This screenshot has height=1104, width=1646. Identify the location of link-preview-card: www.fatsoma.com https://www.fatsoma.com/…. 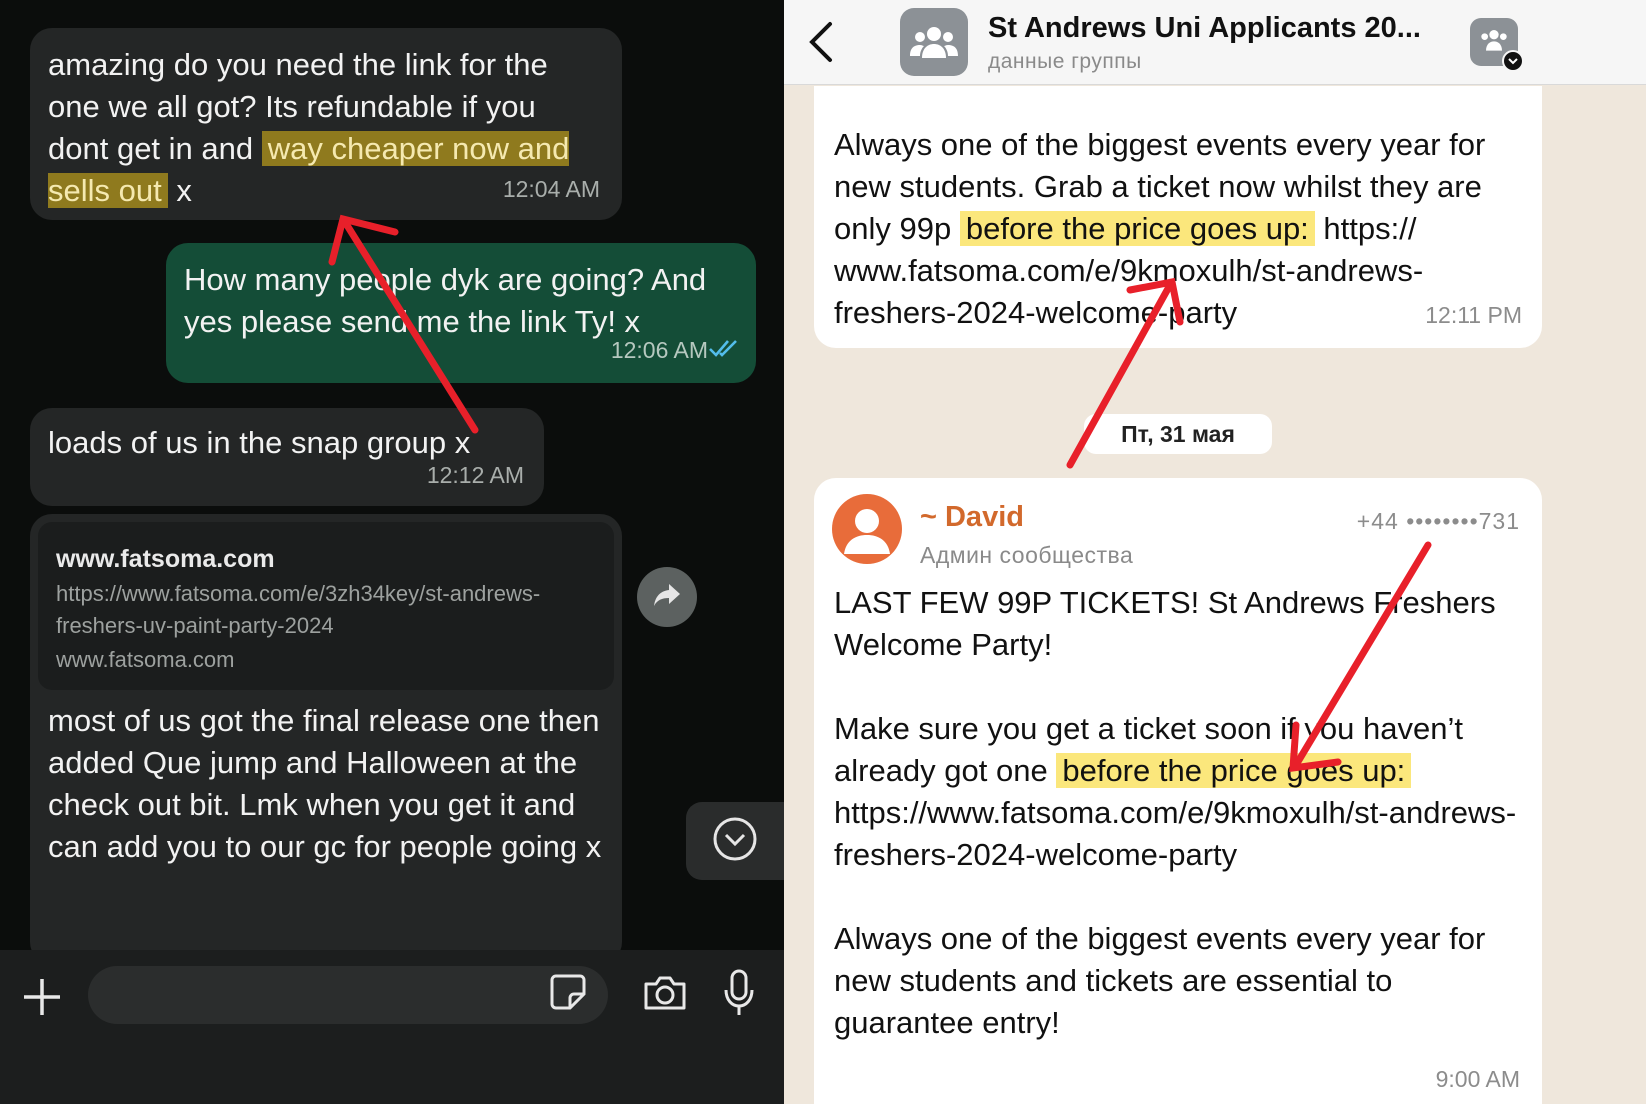
(326, 606).